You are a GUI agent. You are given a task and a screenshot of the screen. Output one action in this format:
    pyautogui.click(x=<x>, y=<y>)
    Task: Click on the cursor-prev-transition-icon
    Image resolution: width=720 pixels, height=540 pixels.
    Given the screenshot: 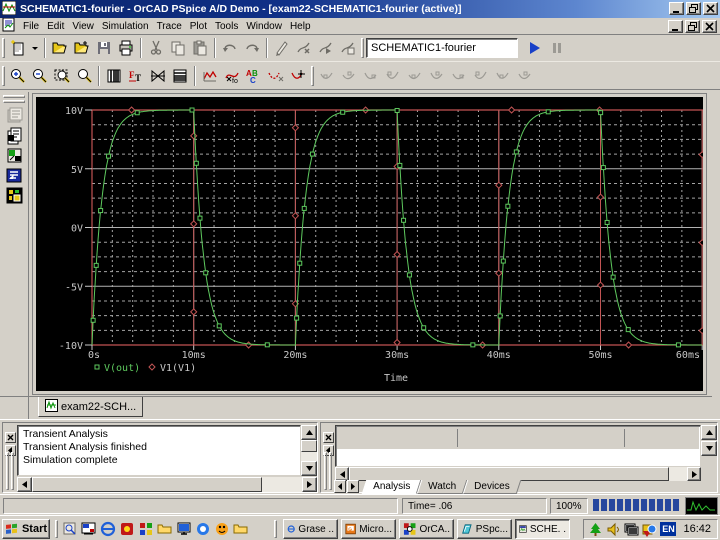 What is the action you would take?
    pyautogui.click(x=503, y=76)
    